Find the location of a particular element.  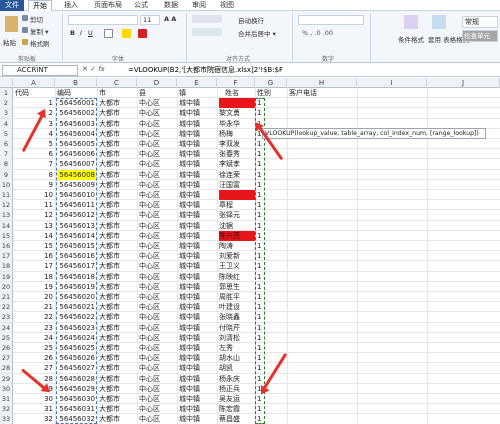

row-header: 13 is located at coordinates (6, 215).